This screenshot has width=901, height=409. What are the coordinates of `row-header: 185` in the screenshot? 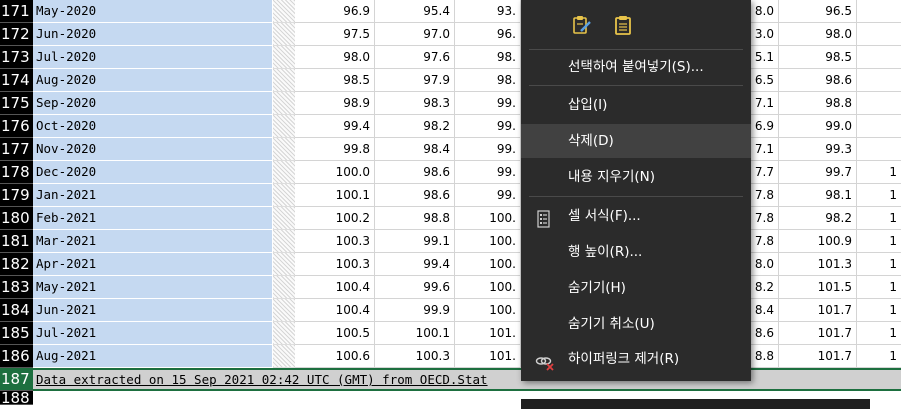 It's located at (16, 333).